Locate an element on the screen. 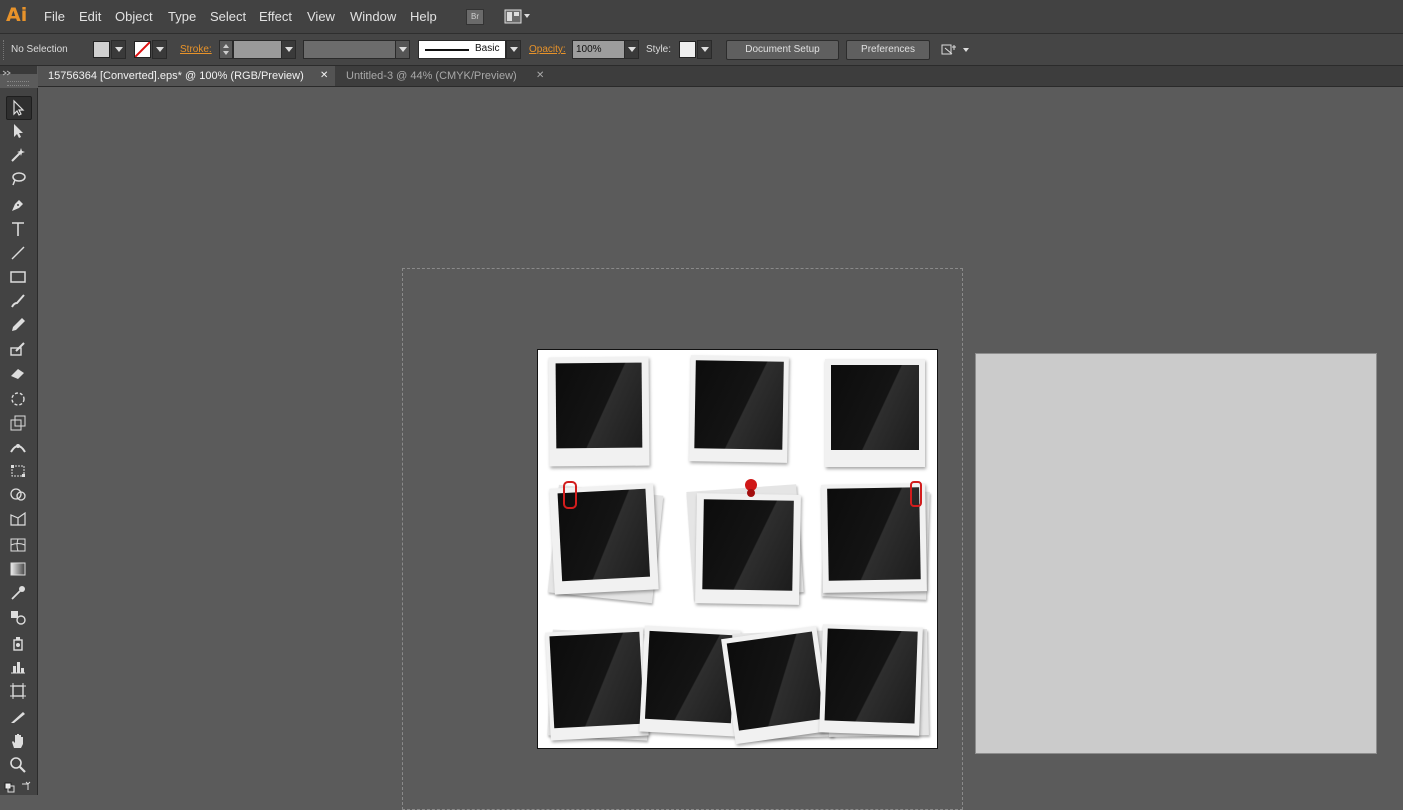  gradient-tool is located at coordinates (18, 569).